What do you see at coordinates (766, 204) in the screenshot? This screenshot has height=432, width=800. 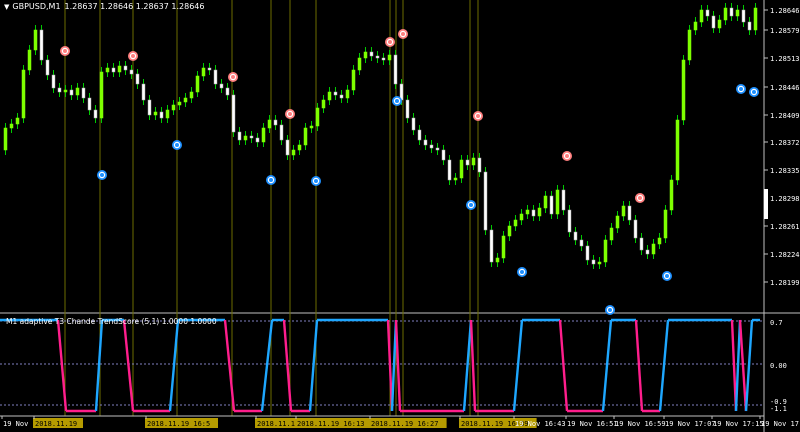 I see `current-price-marker` at bounding box center [766, 204].